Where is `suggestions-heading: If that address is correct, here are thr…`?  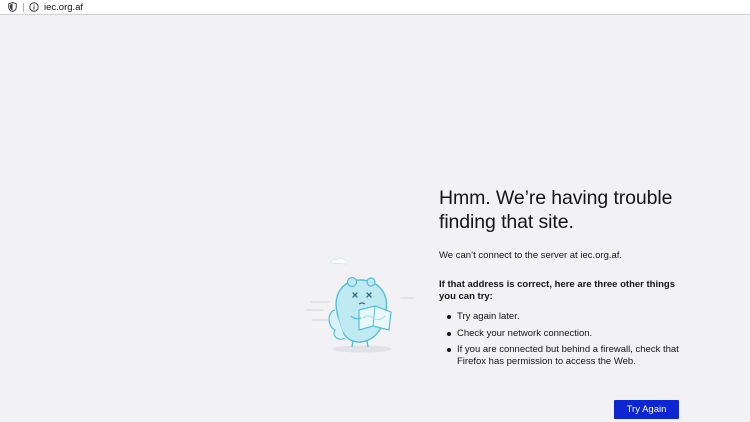 suggestions-heading: If that address is correct, here are thr… is located at coordinates (557, 290).